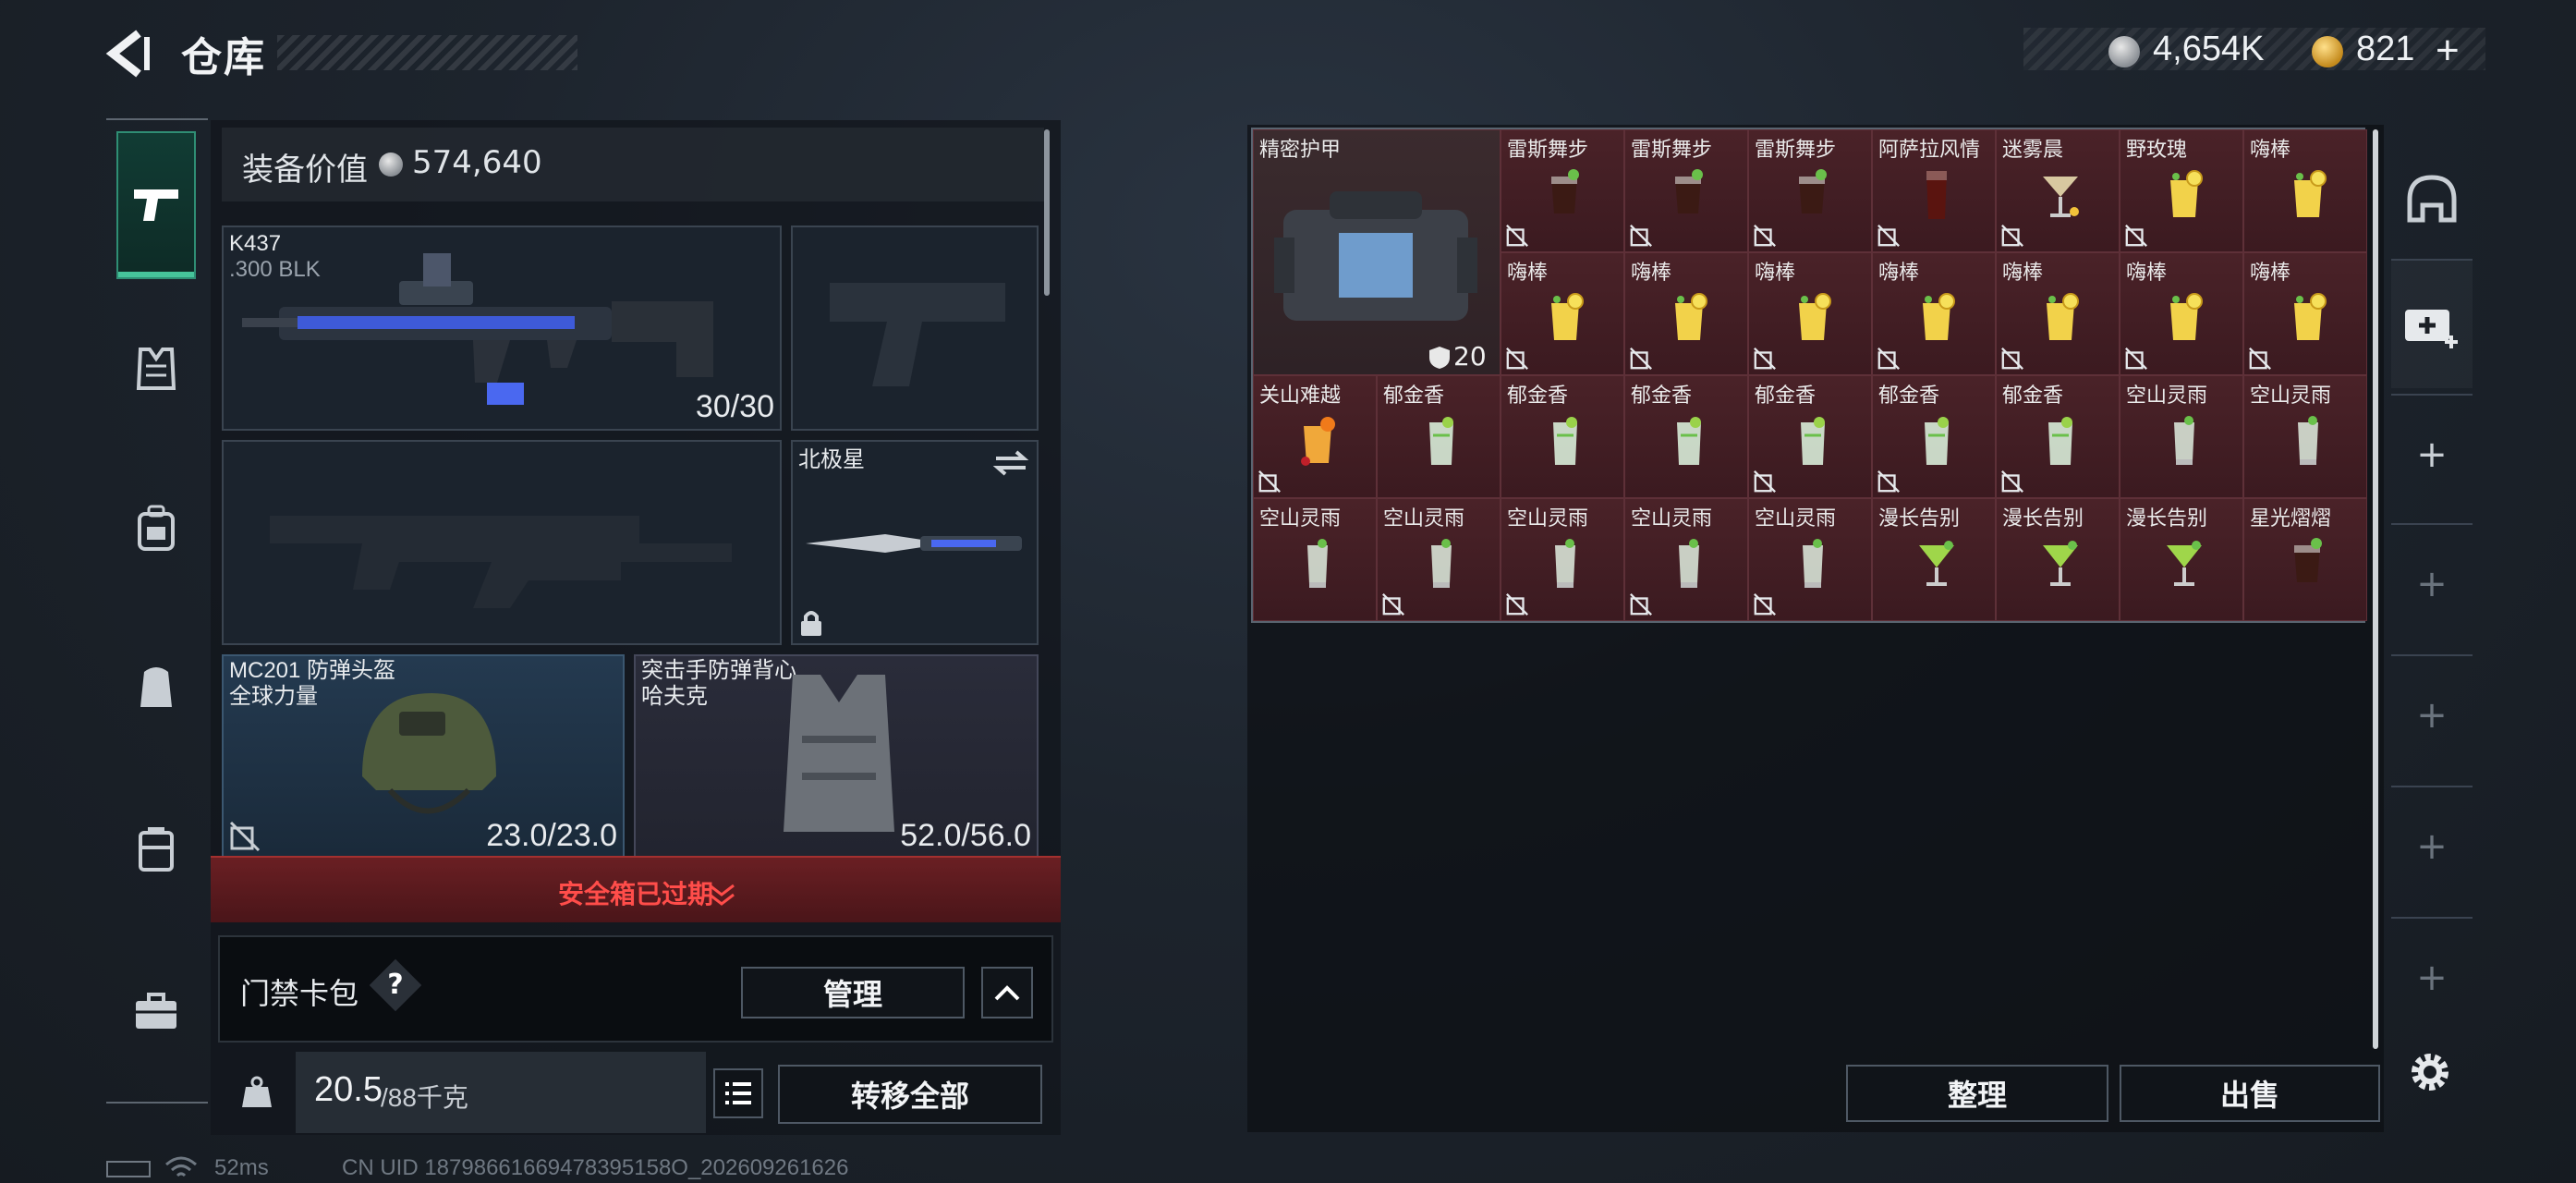  I want to click on rail-rig, so click(156, 686).